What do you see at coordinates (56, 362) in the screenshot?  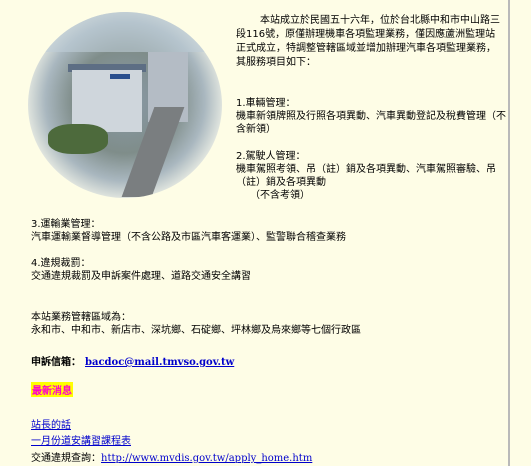 I see `complaint-label: 申訴信箱：` at bounding box center [56, 362].